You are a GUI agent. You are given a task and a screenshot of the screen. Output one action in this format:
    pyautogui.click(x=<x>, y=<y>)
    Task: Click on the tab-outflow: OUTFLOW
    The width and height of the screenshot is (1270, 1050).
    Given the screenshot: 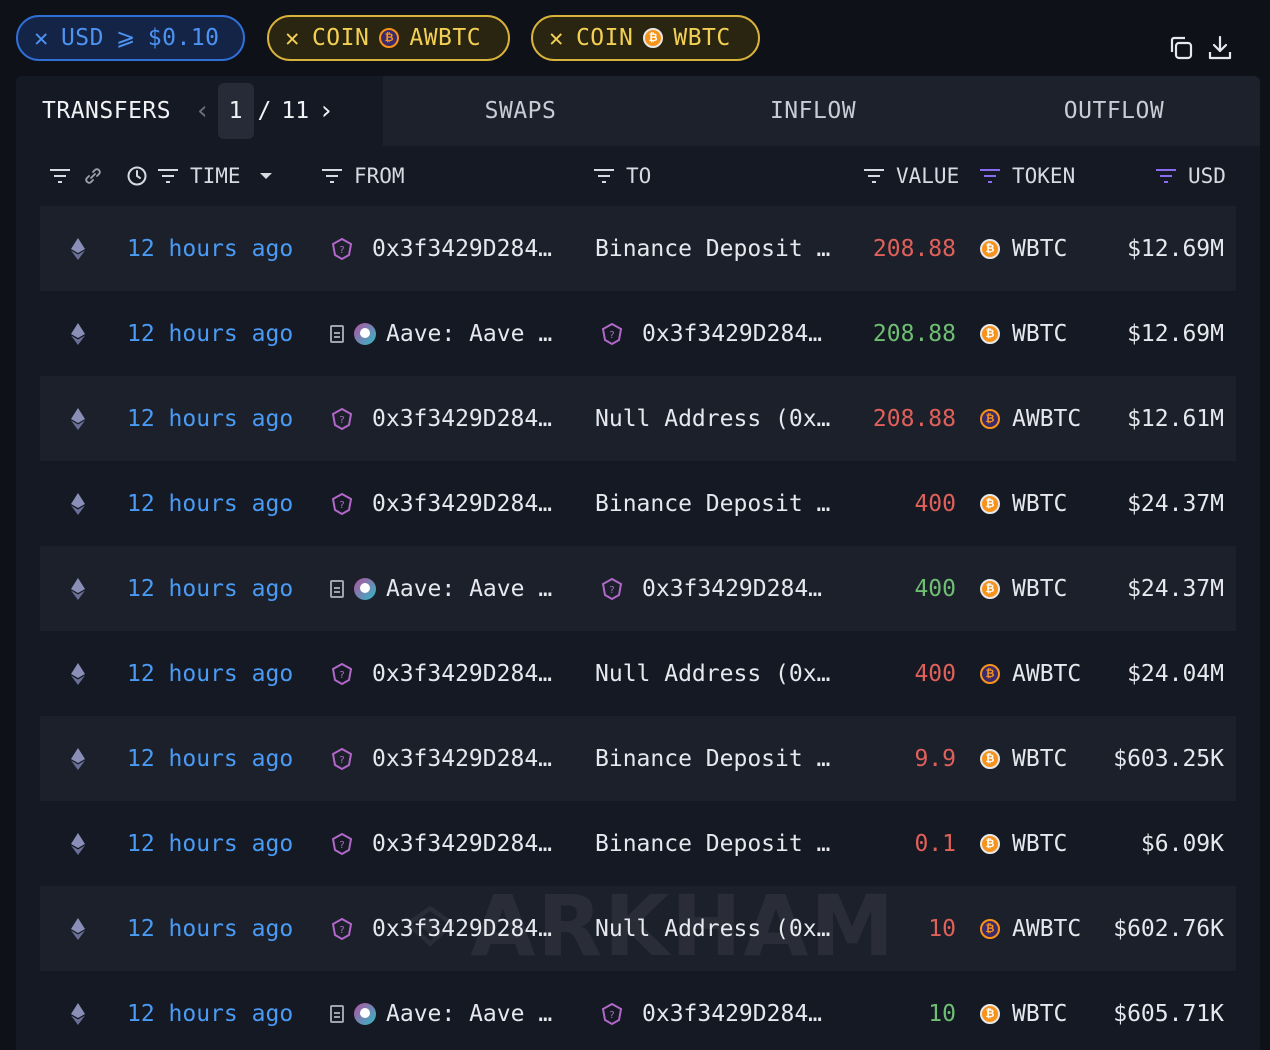 What is the action you would take?
    pyautogui.click(x=1114, y=111)
    